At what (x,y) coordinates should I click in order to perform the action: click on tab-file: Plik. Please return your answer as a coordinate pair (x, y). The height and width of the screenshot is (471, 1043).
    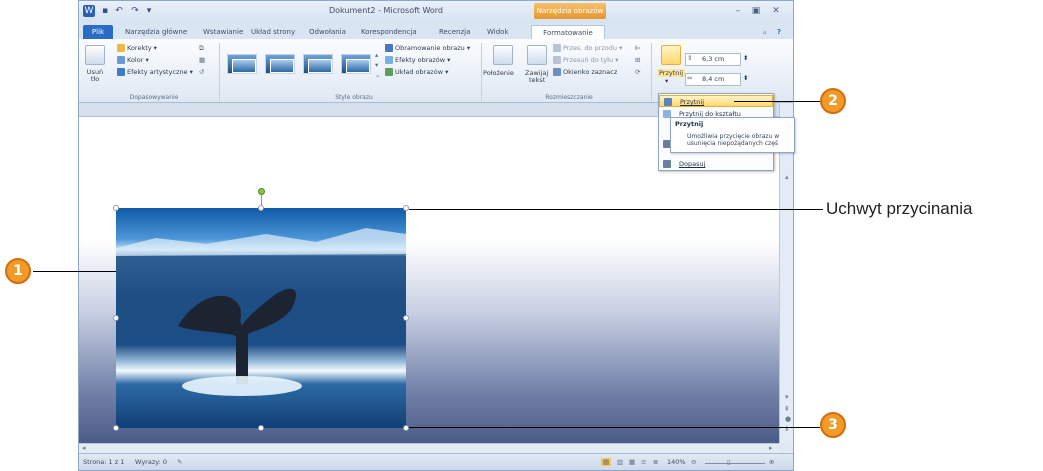
    Looking at the image, I should click on (98, 32).